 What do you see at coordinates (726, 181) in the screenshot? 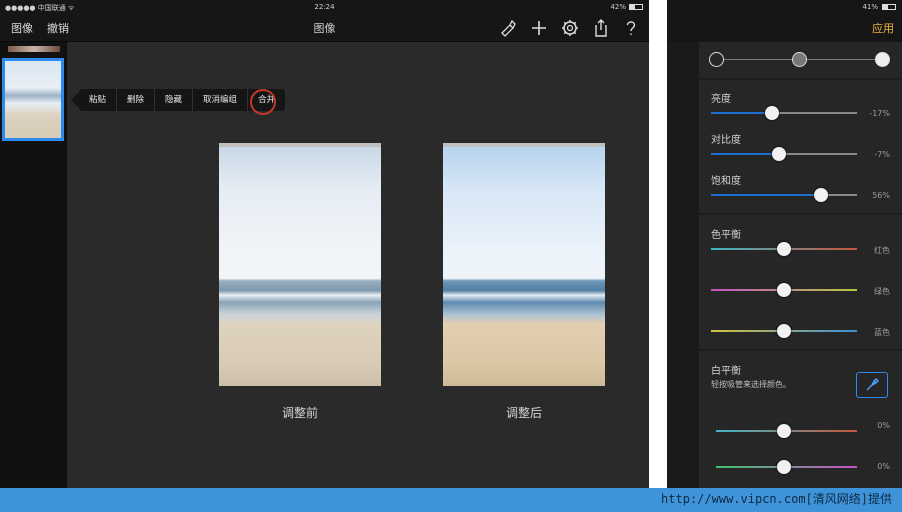
I see `saturation-label: 饱和度` at bounding box center [726, 181].